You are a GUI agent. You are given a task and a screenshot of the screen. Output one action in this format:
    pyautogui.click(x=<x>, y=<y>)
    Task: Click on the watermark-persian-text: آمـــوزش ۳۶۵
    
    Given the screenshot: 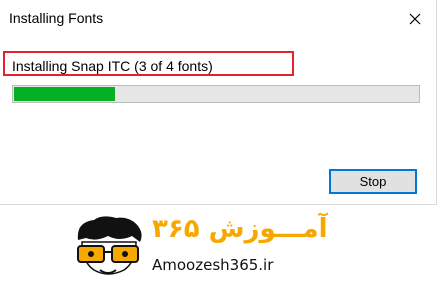 What is the action you would take?
    pyautogui.click(x=240, y=229)
    